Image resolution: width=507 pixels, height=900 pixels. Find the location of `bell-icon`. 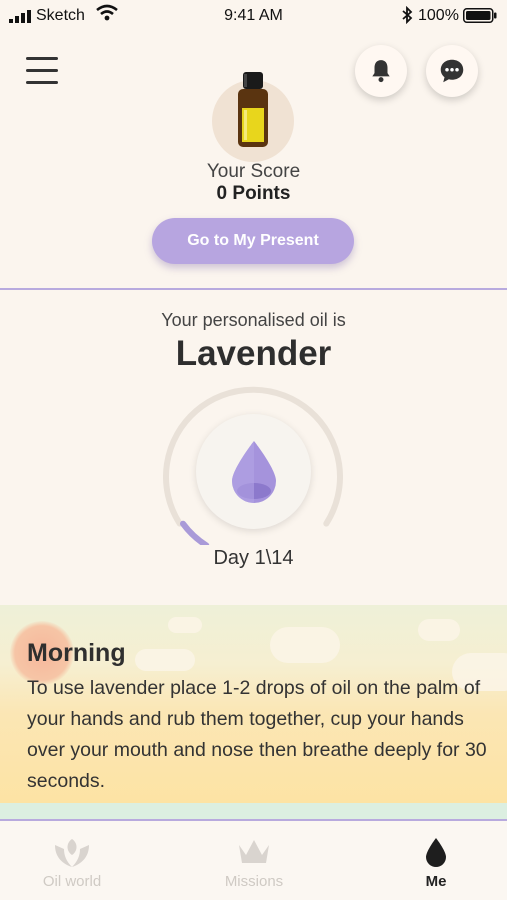

bell-icon is located at coordinates (381, 71).